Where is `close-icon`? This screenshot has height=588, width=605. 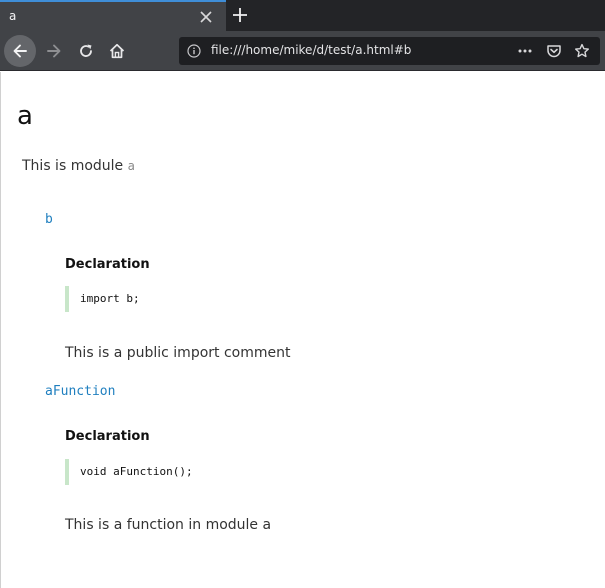
close-icon is located at coordinates (206, 17).